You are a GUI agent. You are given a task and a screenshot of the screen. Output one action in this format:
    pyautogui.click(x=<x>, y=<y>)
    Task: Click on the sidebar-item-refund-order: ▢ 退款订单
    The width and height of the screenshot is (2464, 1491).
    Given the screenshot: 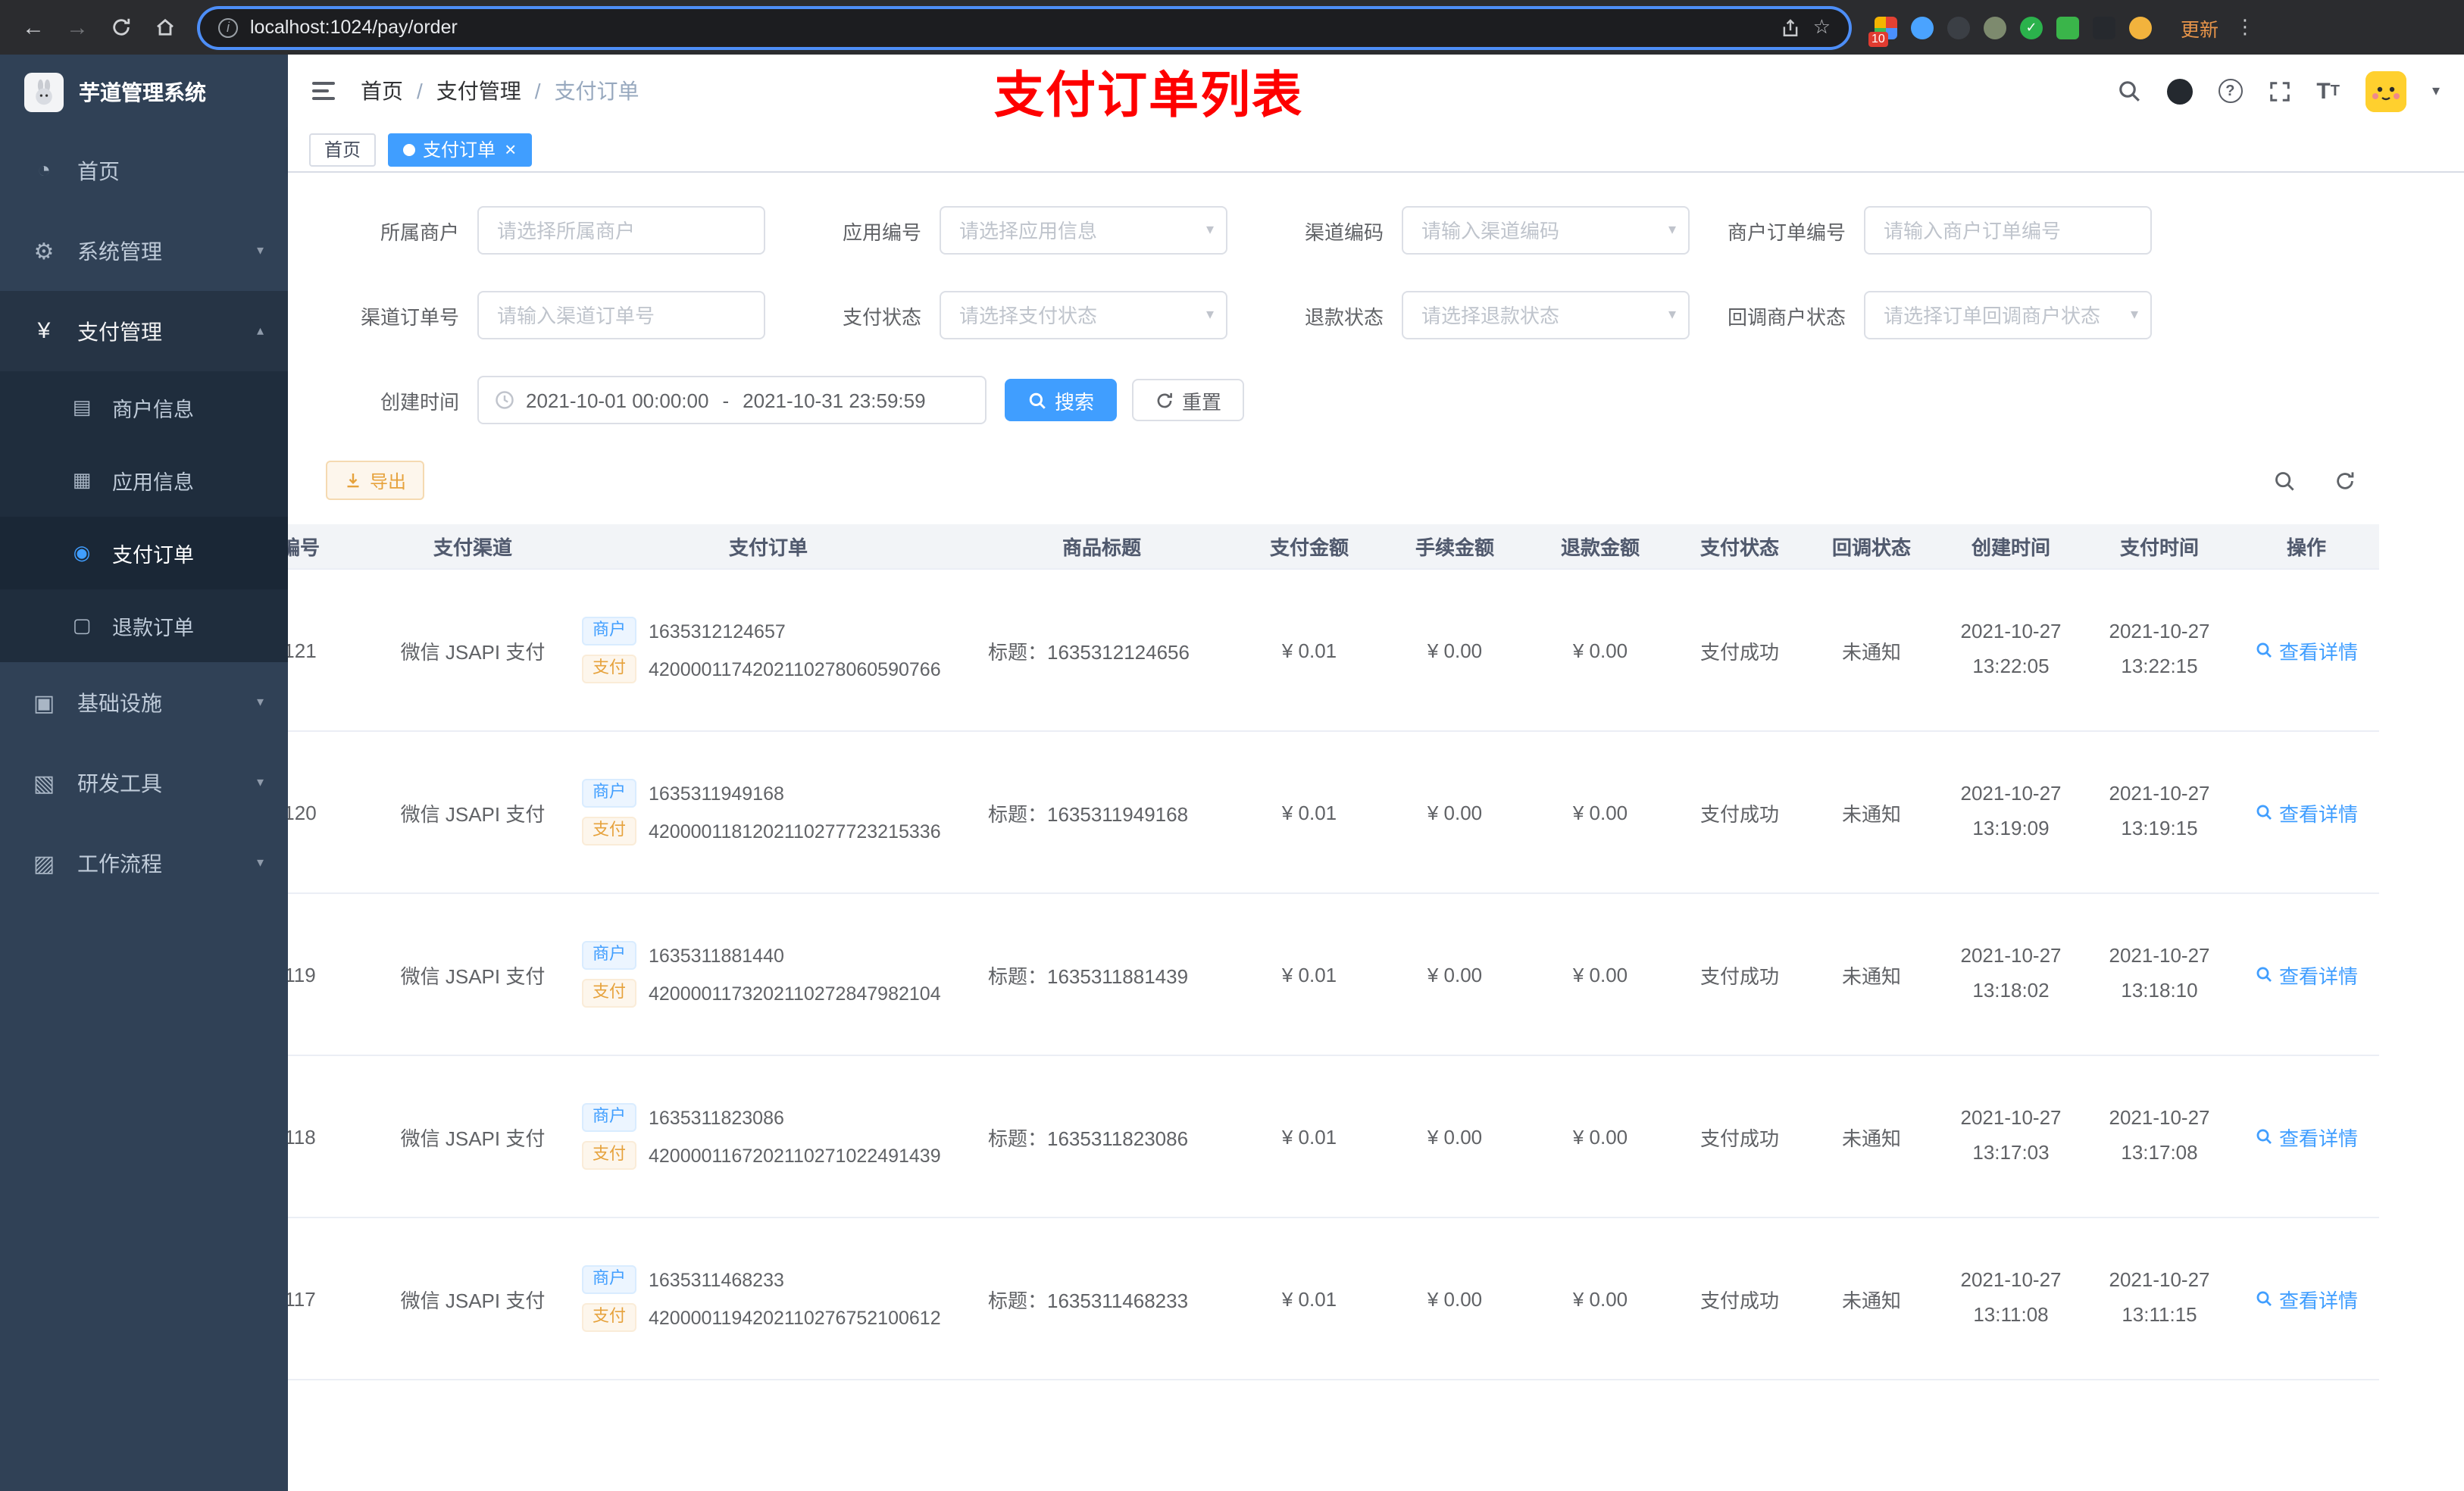 What is the action you would take?
    pyautogui.click(x=144, y=625)
    